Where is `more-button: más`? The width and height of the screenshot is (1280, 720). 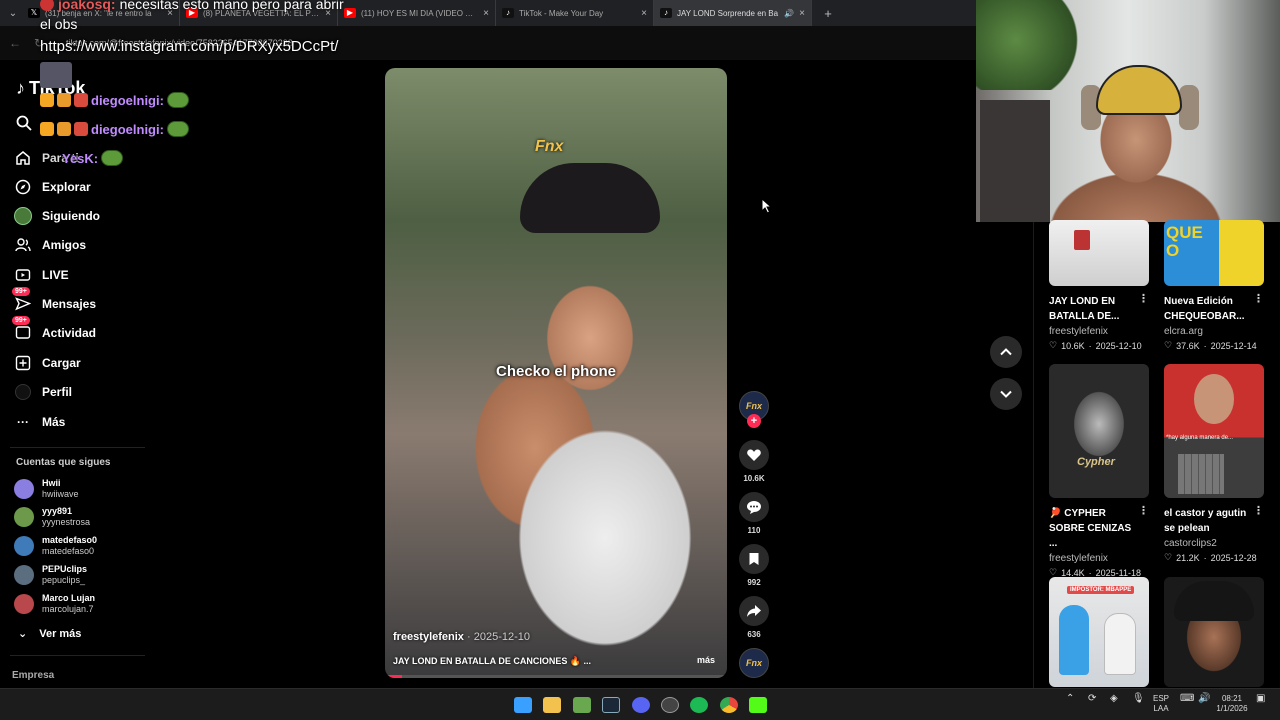 more-button: más is located at coordinates (706, 660).